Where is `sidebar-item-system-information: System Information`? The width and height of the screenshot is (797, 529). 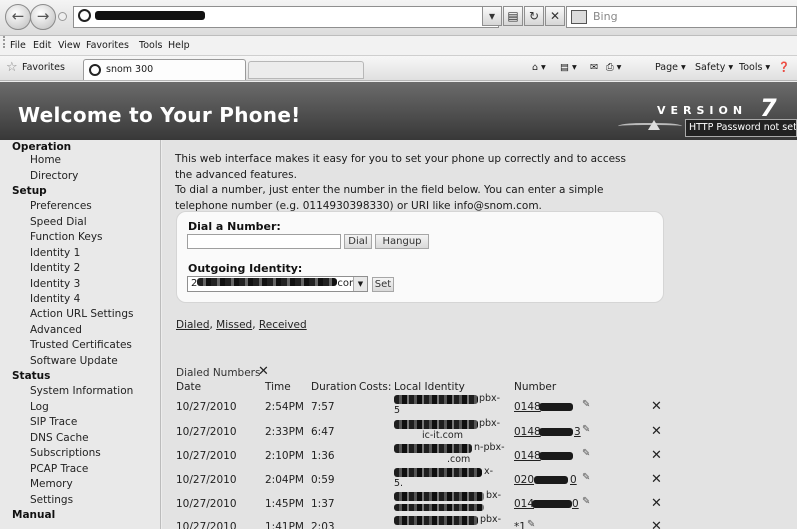 sidebar-item-system-information: System Information is located at coordinates (81, 391).